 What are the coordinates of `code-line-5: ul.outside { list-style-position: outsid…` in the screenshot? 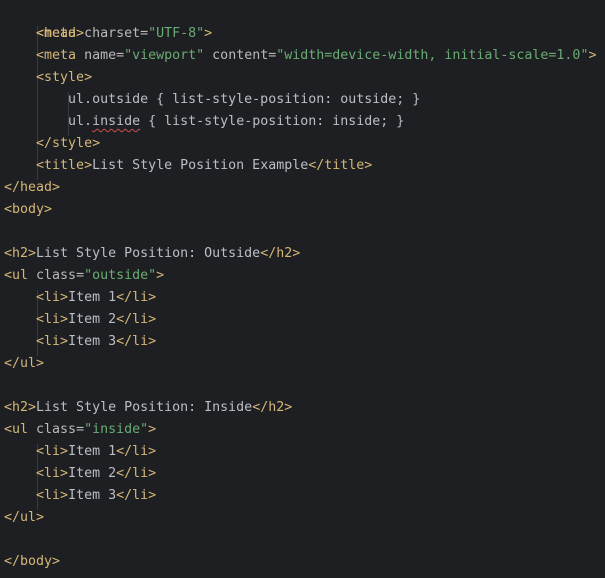 It's located at (212, 100).